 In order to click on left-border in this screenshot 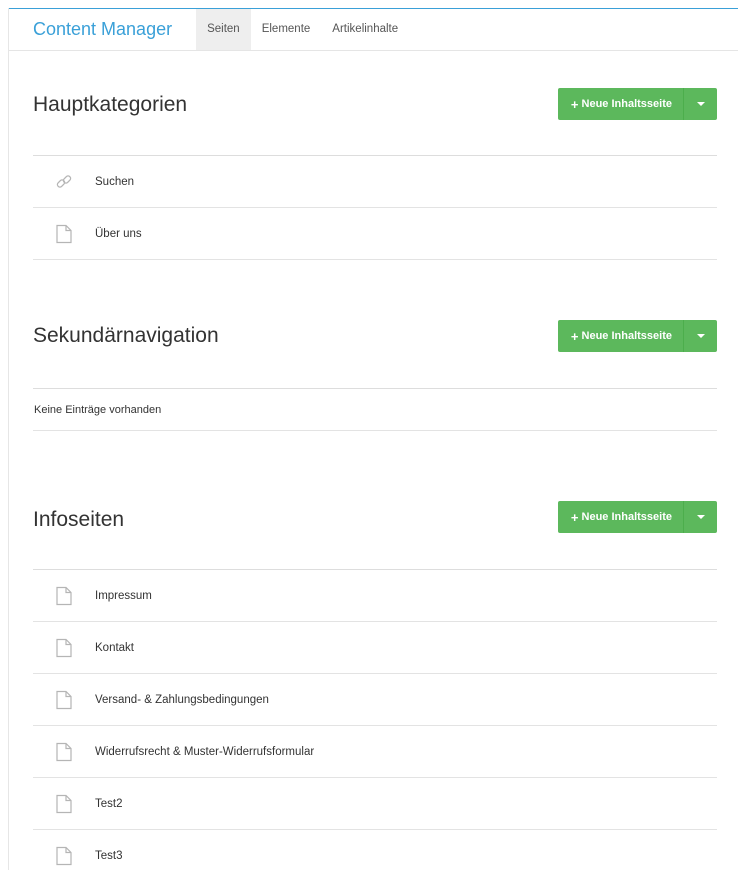, I will do `click(8, 439)`.